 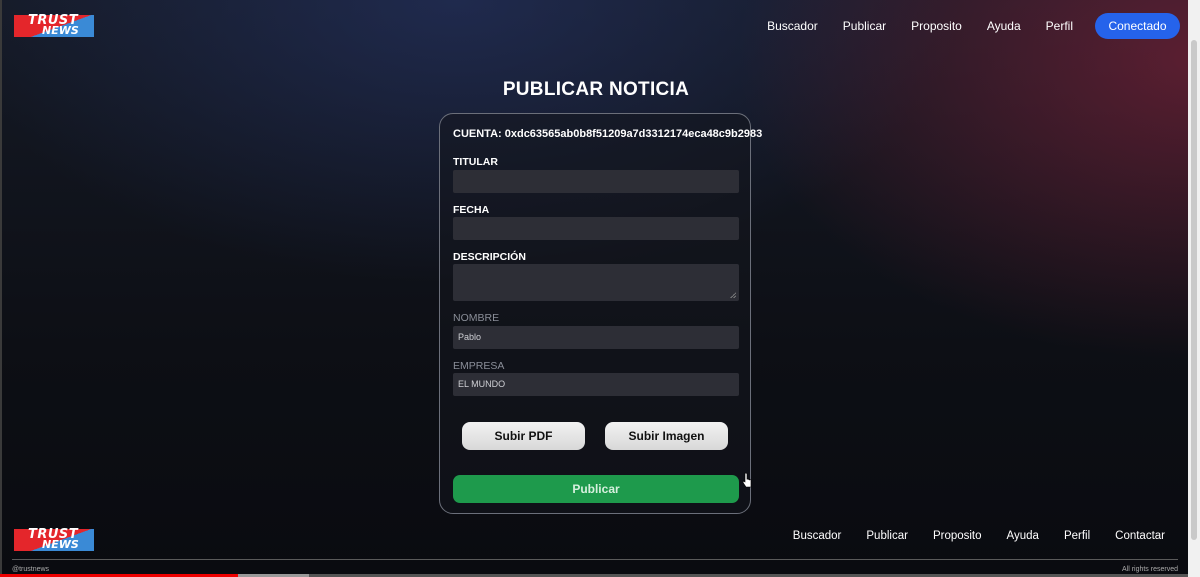 I want to click on empresa-label: EMPRESA, so click(x=479, y=366).